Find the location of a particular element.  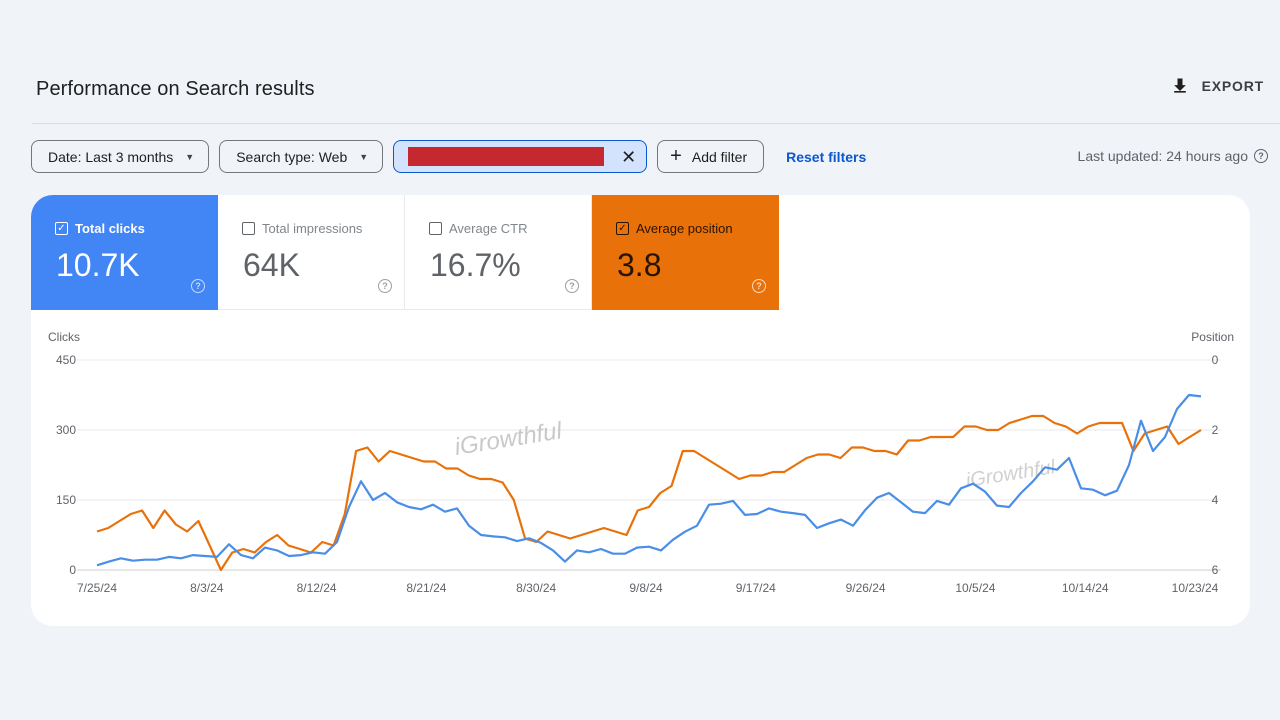

x-tick-label: 9/8/24 is located at coordinates (646, 588).